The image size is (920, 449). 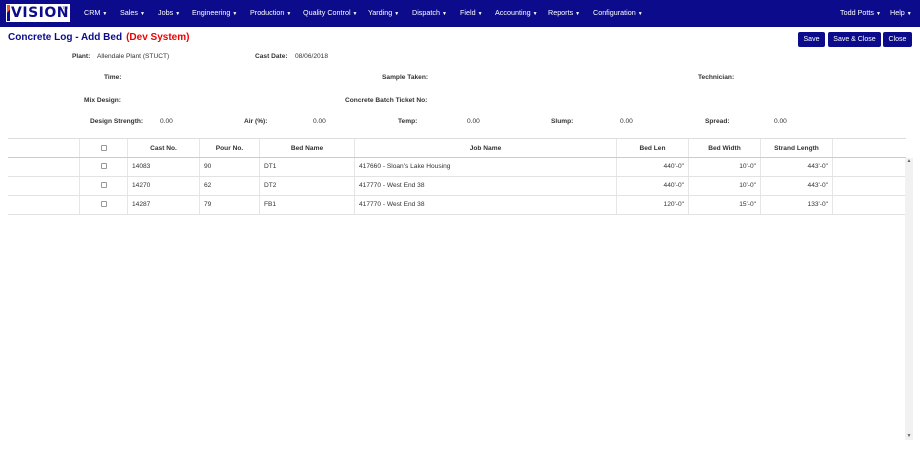 What do you see at coordinates (797, 148) in the screenshot?
I see `header-strand-length: Strand Length` at bounding box center [797, 148].